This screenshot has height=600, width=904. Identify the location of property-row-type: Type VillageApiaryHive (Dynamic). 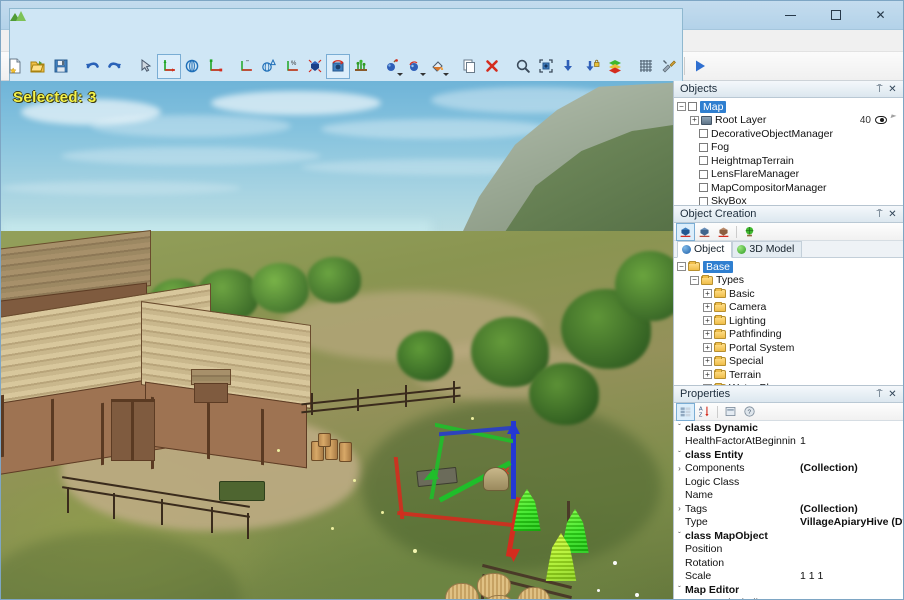
(788, 523).